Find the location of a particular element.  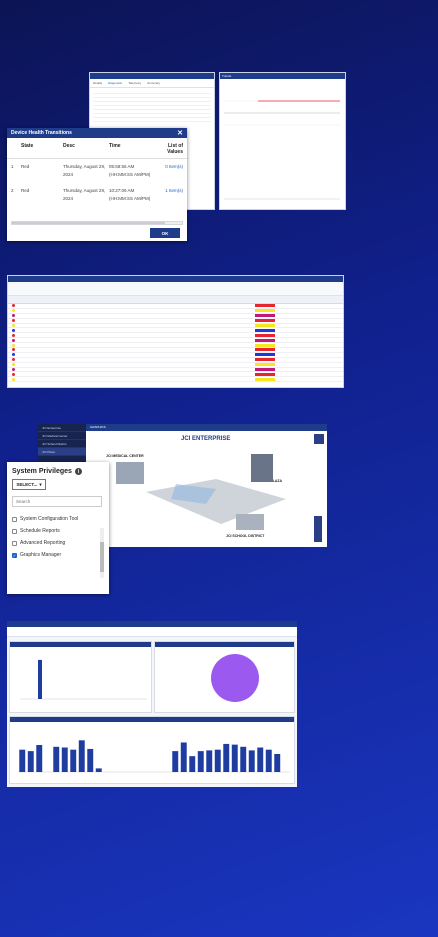

privilege-item: Schedule Reports is located at coordinates (58, 531).